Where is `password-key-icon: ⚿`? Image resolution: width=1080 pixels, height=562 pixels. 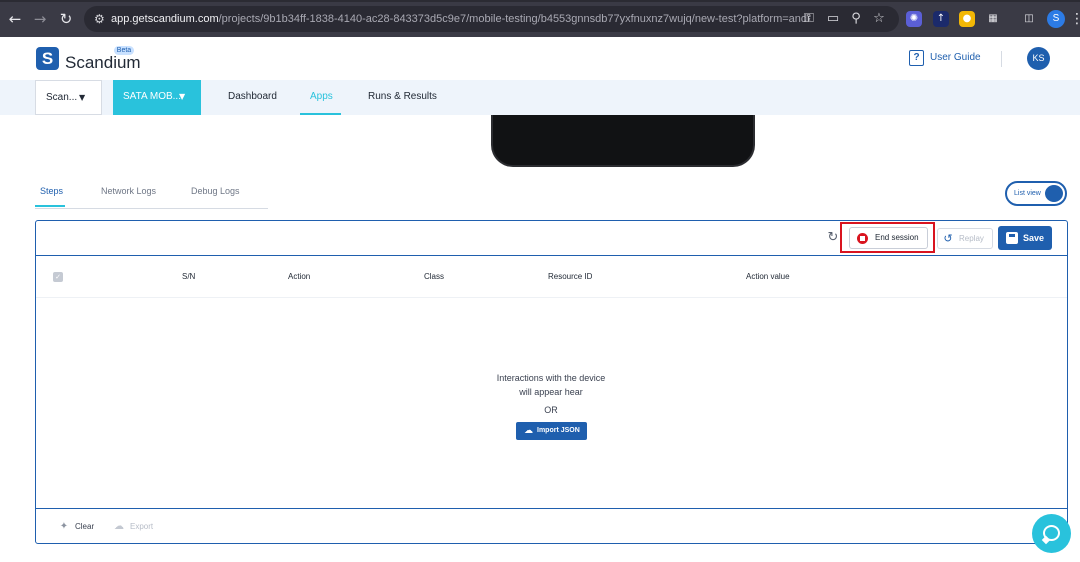 password-key-icon: ⚿ is located at coordinates (809, 19).